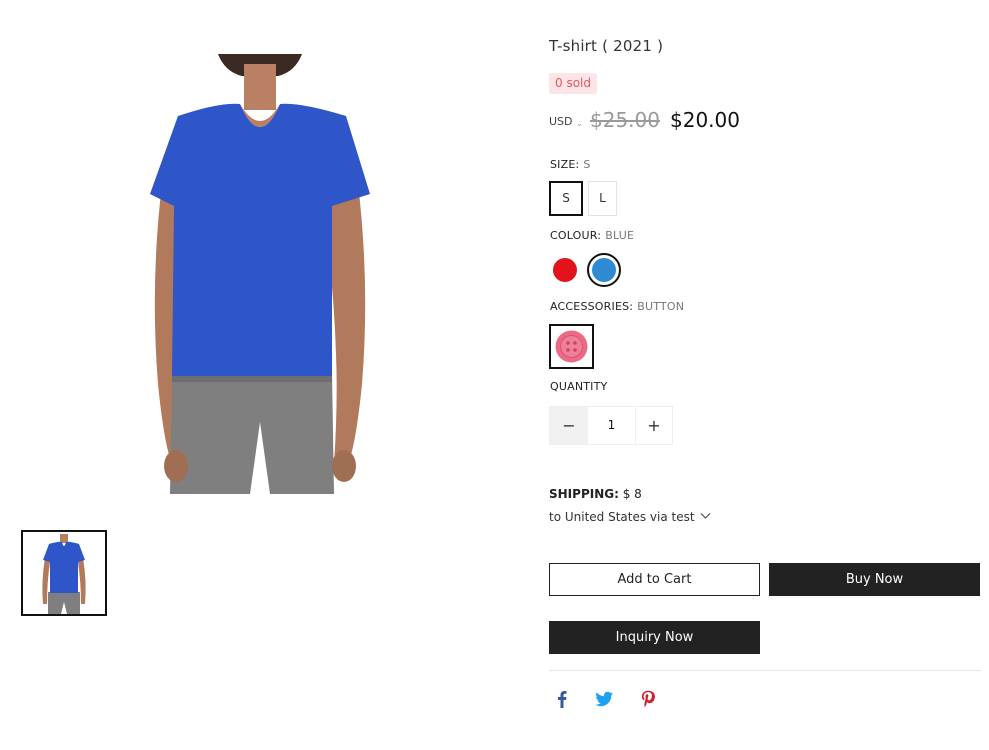  I want to click on red-swatch-dot, so click(565, 270).